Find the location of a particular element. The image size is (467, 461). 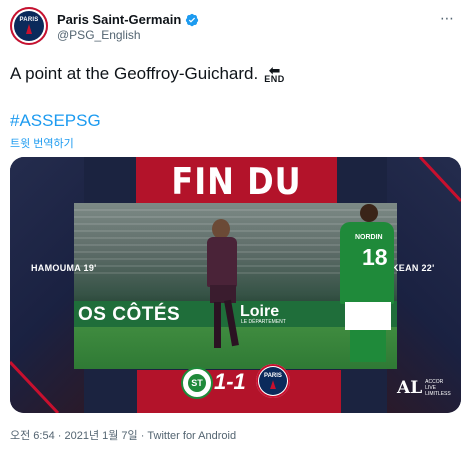

verified-badge-icon is located at coordinates (192, 19).